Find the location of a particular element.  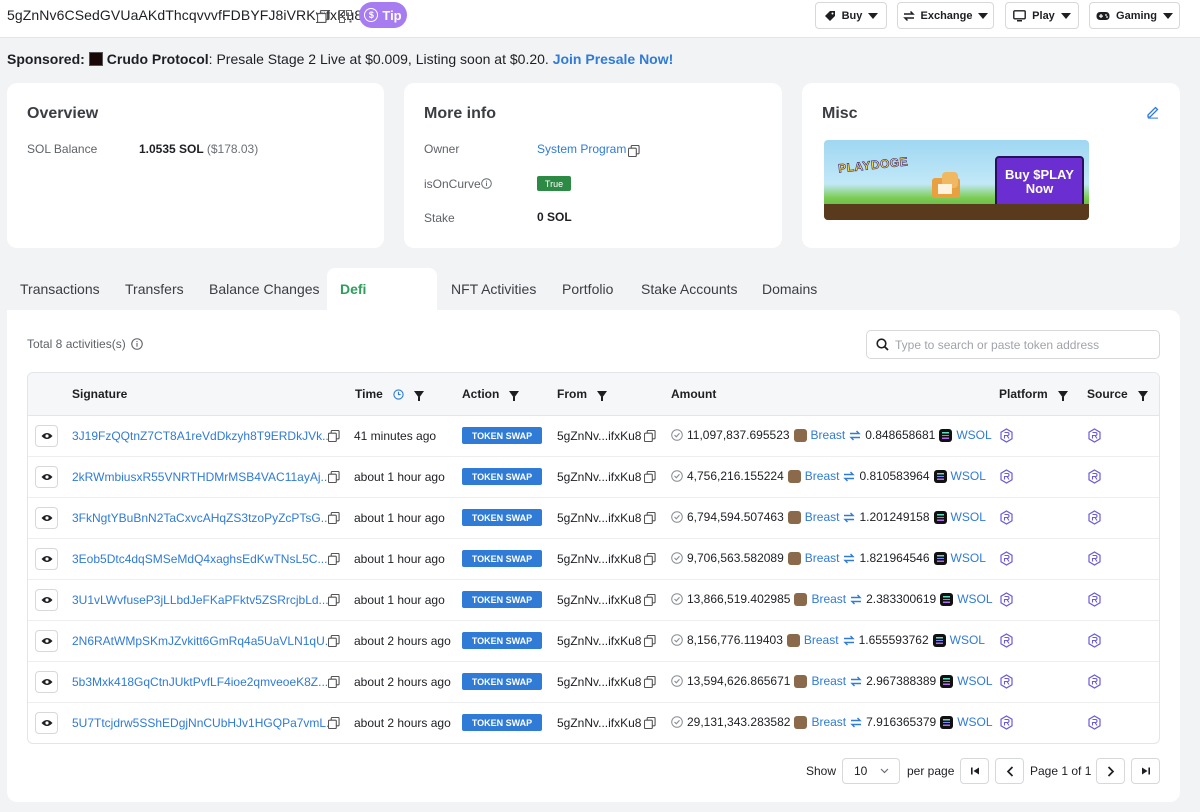

next-page-button is located at coordinates (1110, 771).